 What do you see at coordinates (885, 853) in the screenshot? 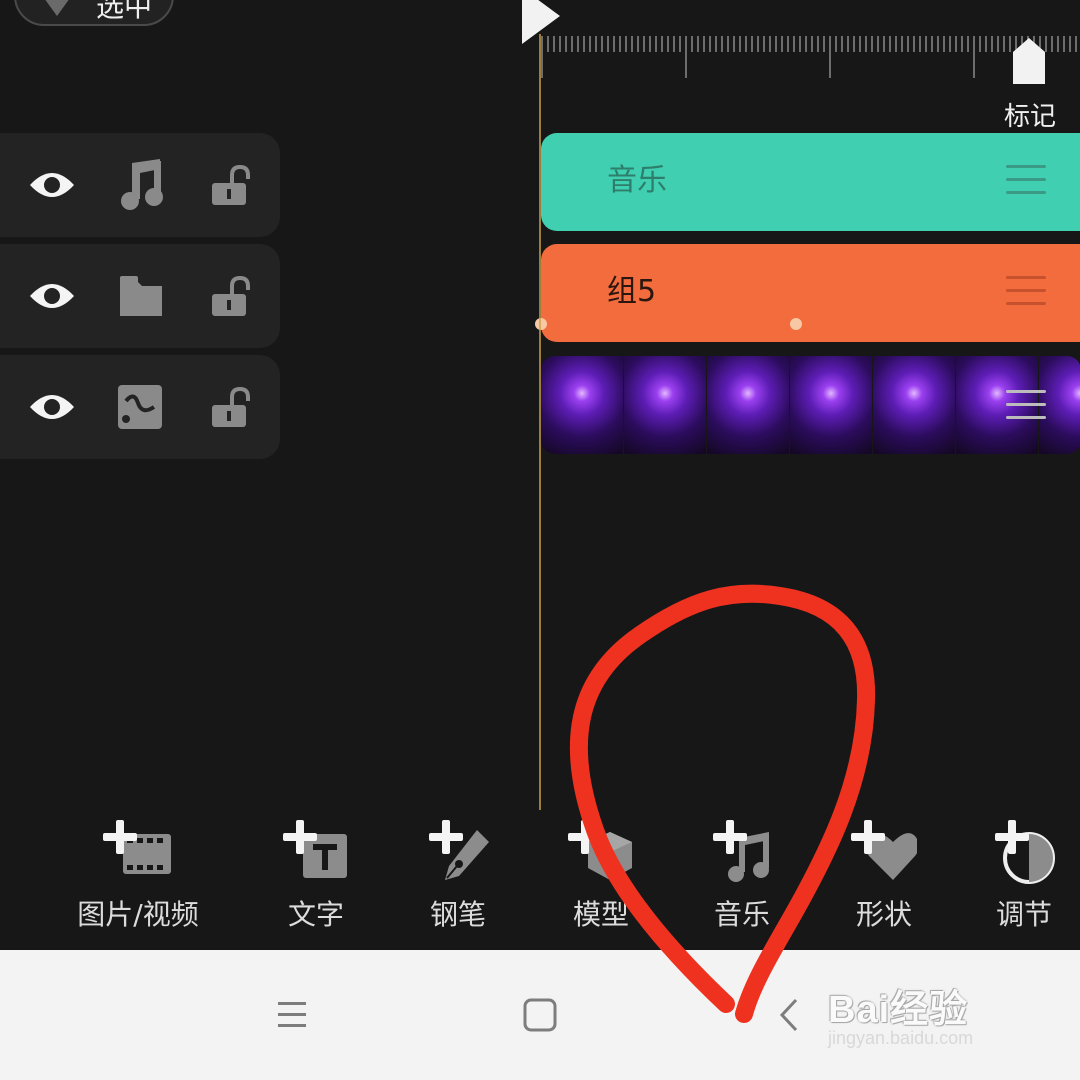
I see `add-shape-icon` at bounding box center [885, 853].